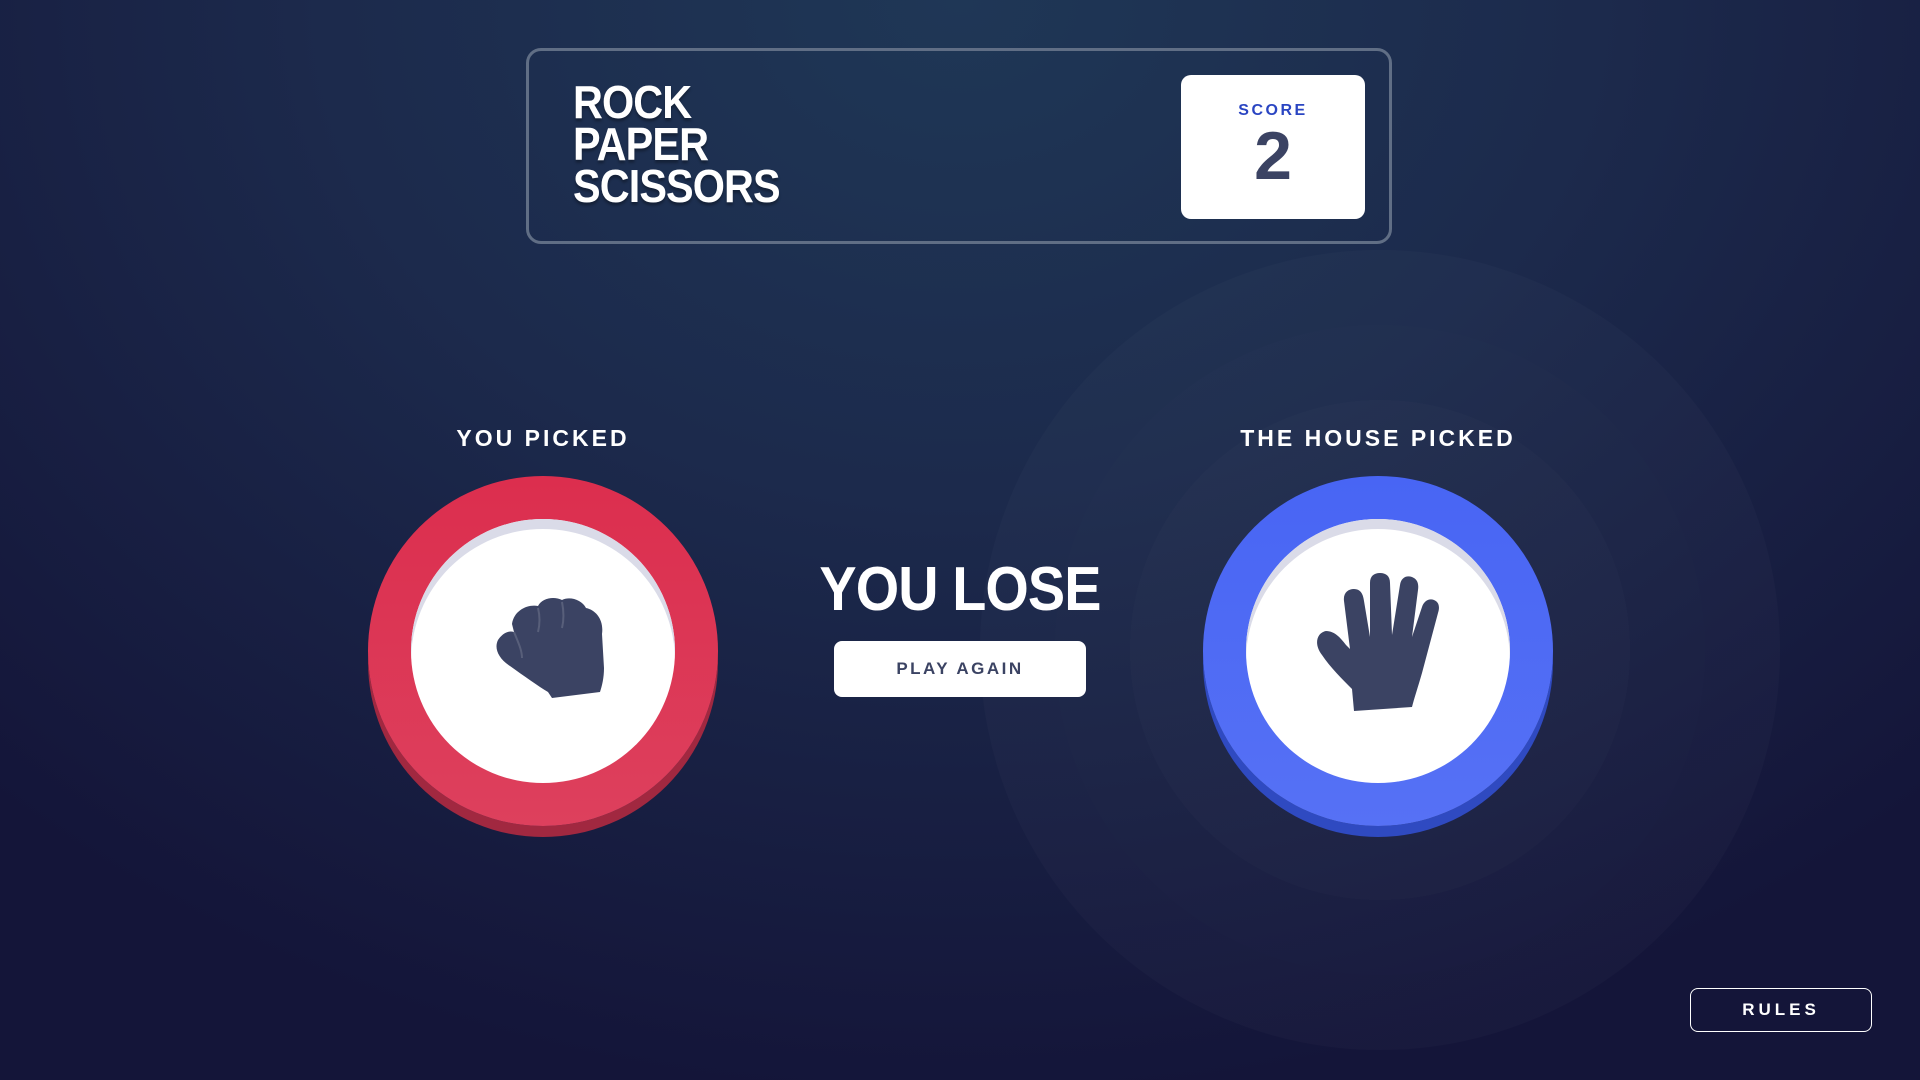  I want to click on house-choice-paper-token, so click(1378, 651).